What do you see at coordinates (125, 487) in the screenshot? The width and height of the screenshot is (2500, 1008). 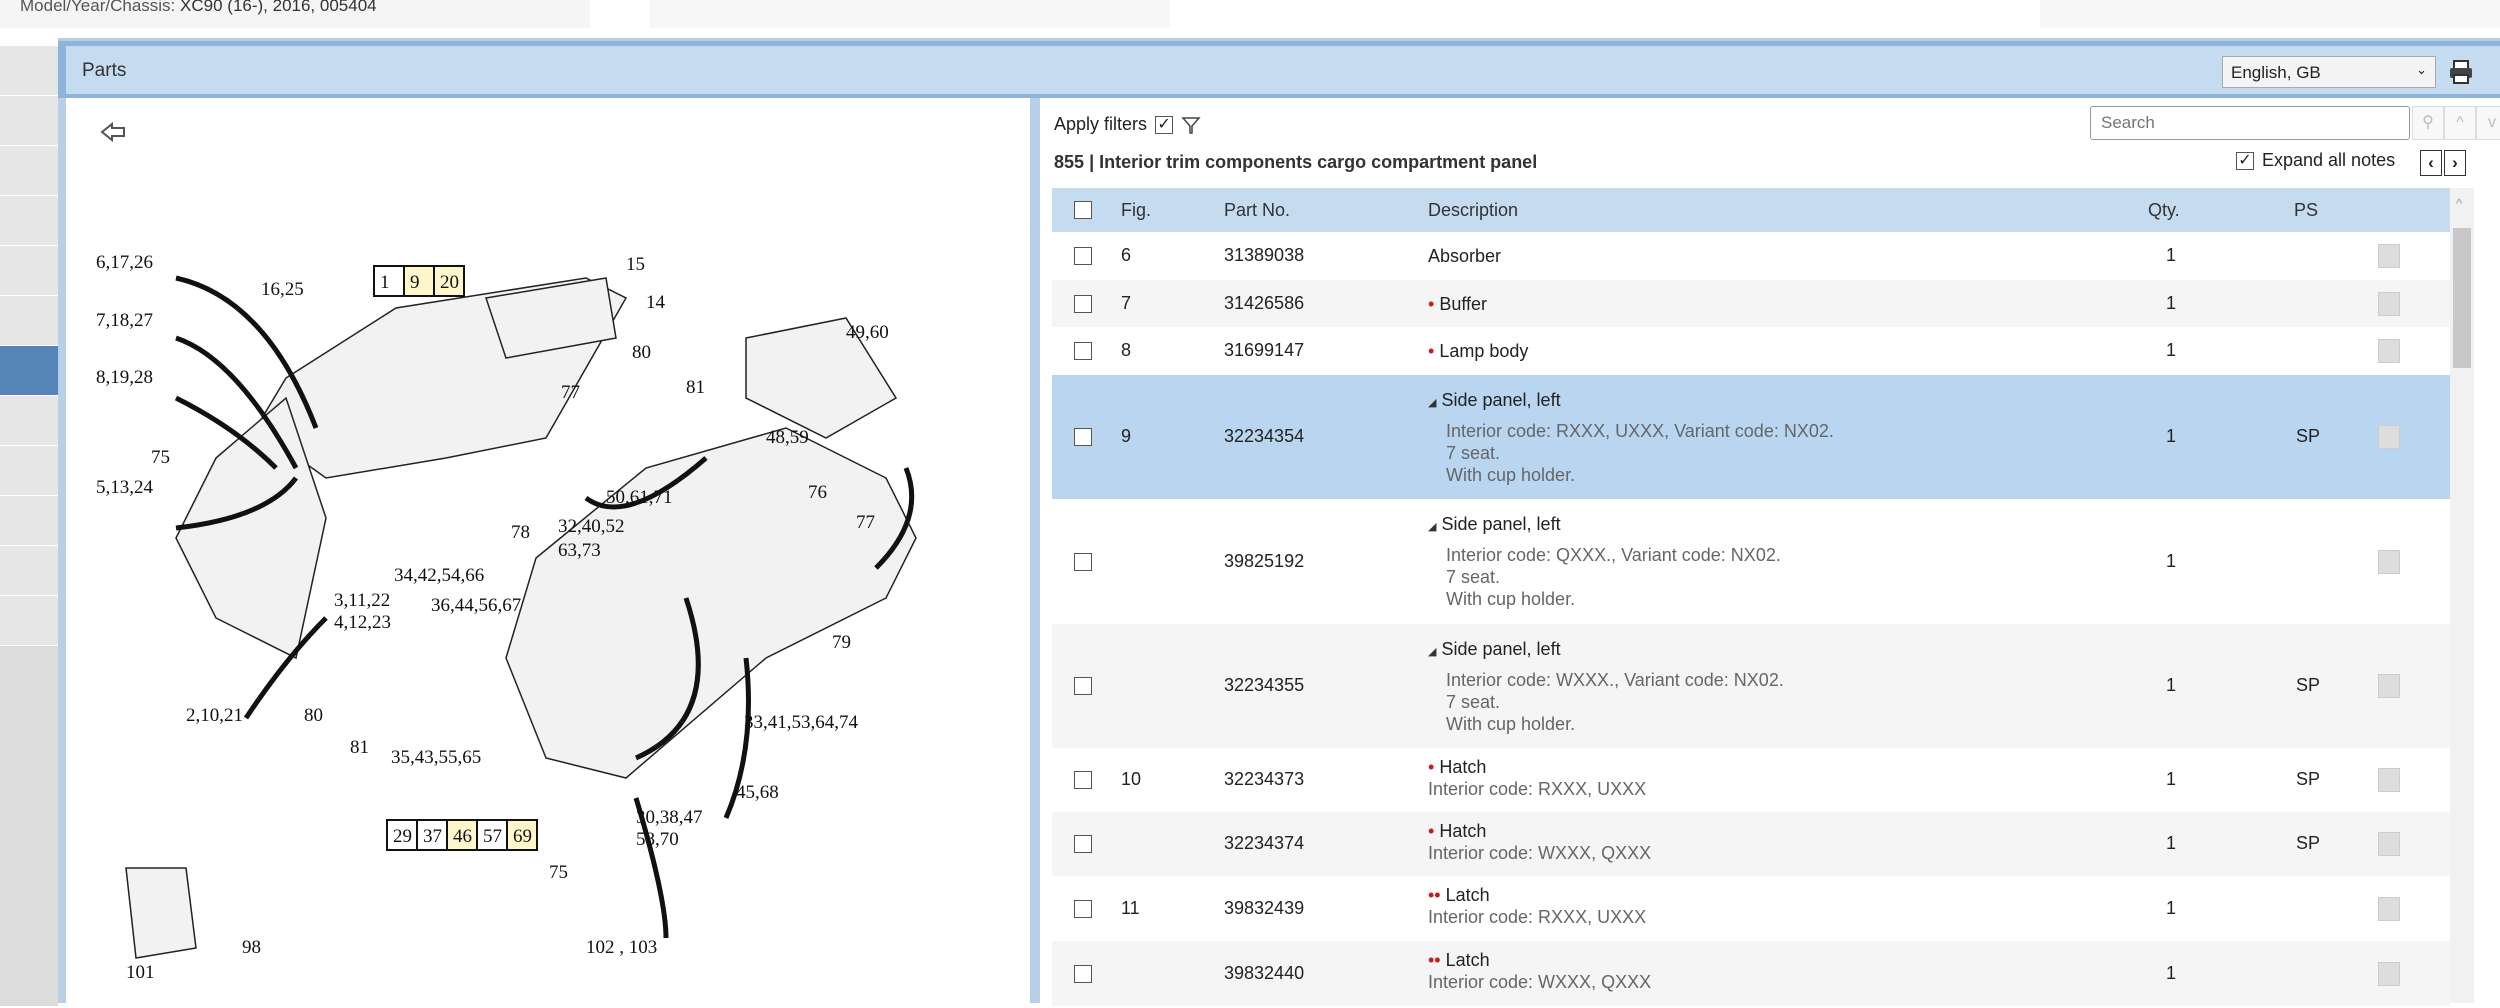 I see `callout-label: 5,13,24` at bounding box center [125, 487].